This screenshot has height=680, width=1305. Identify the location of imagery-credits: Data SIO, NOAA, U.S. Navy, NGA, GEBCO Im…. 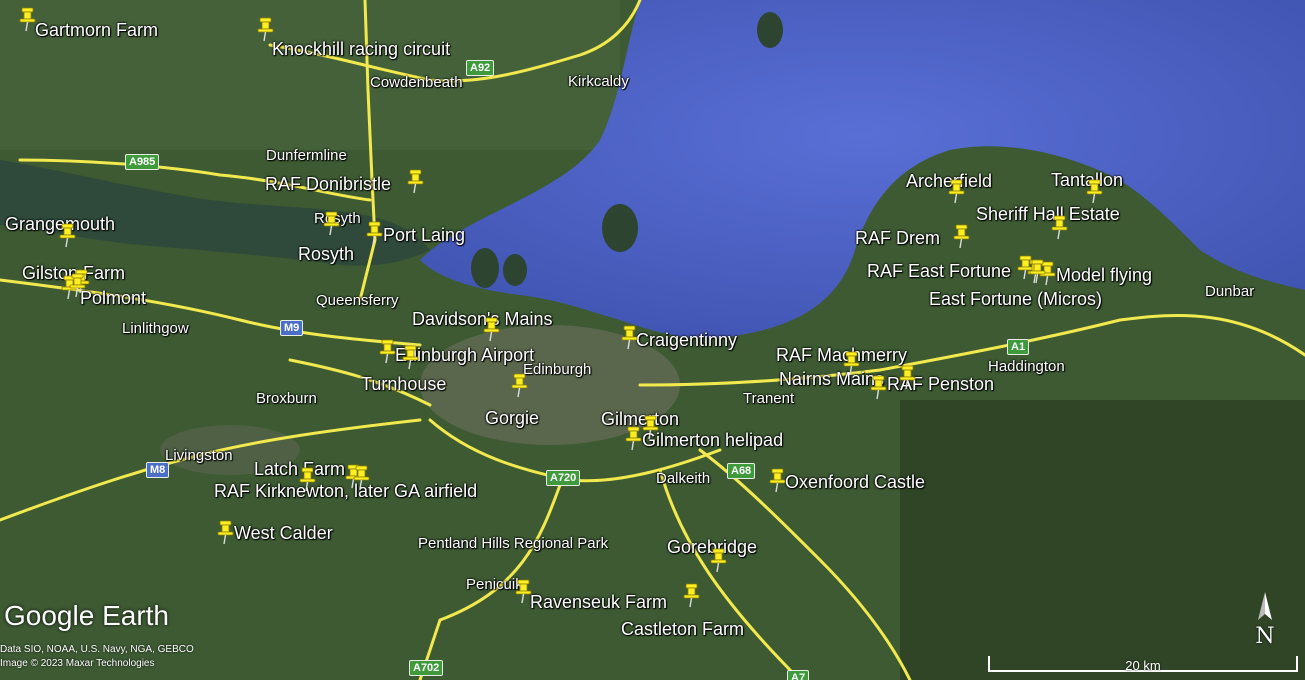
(97, 657).